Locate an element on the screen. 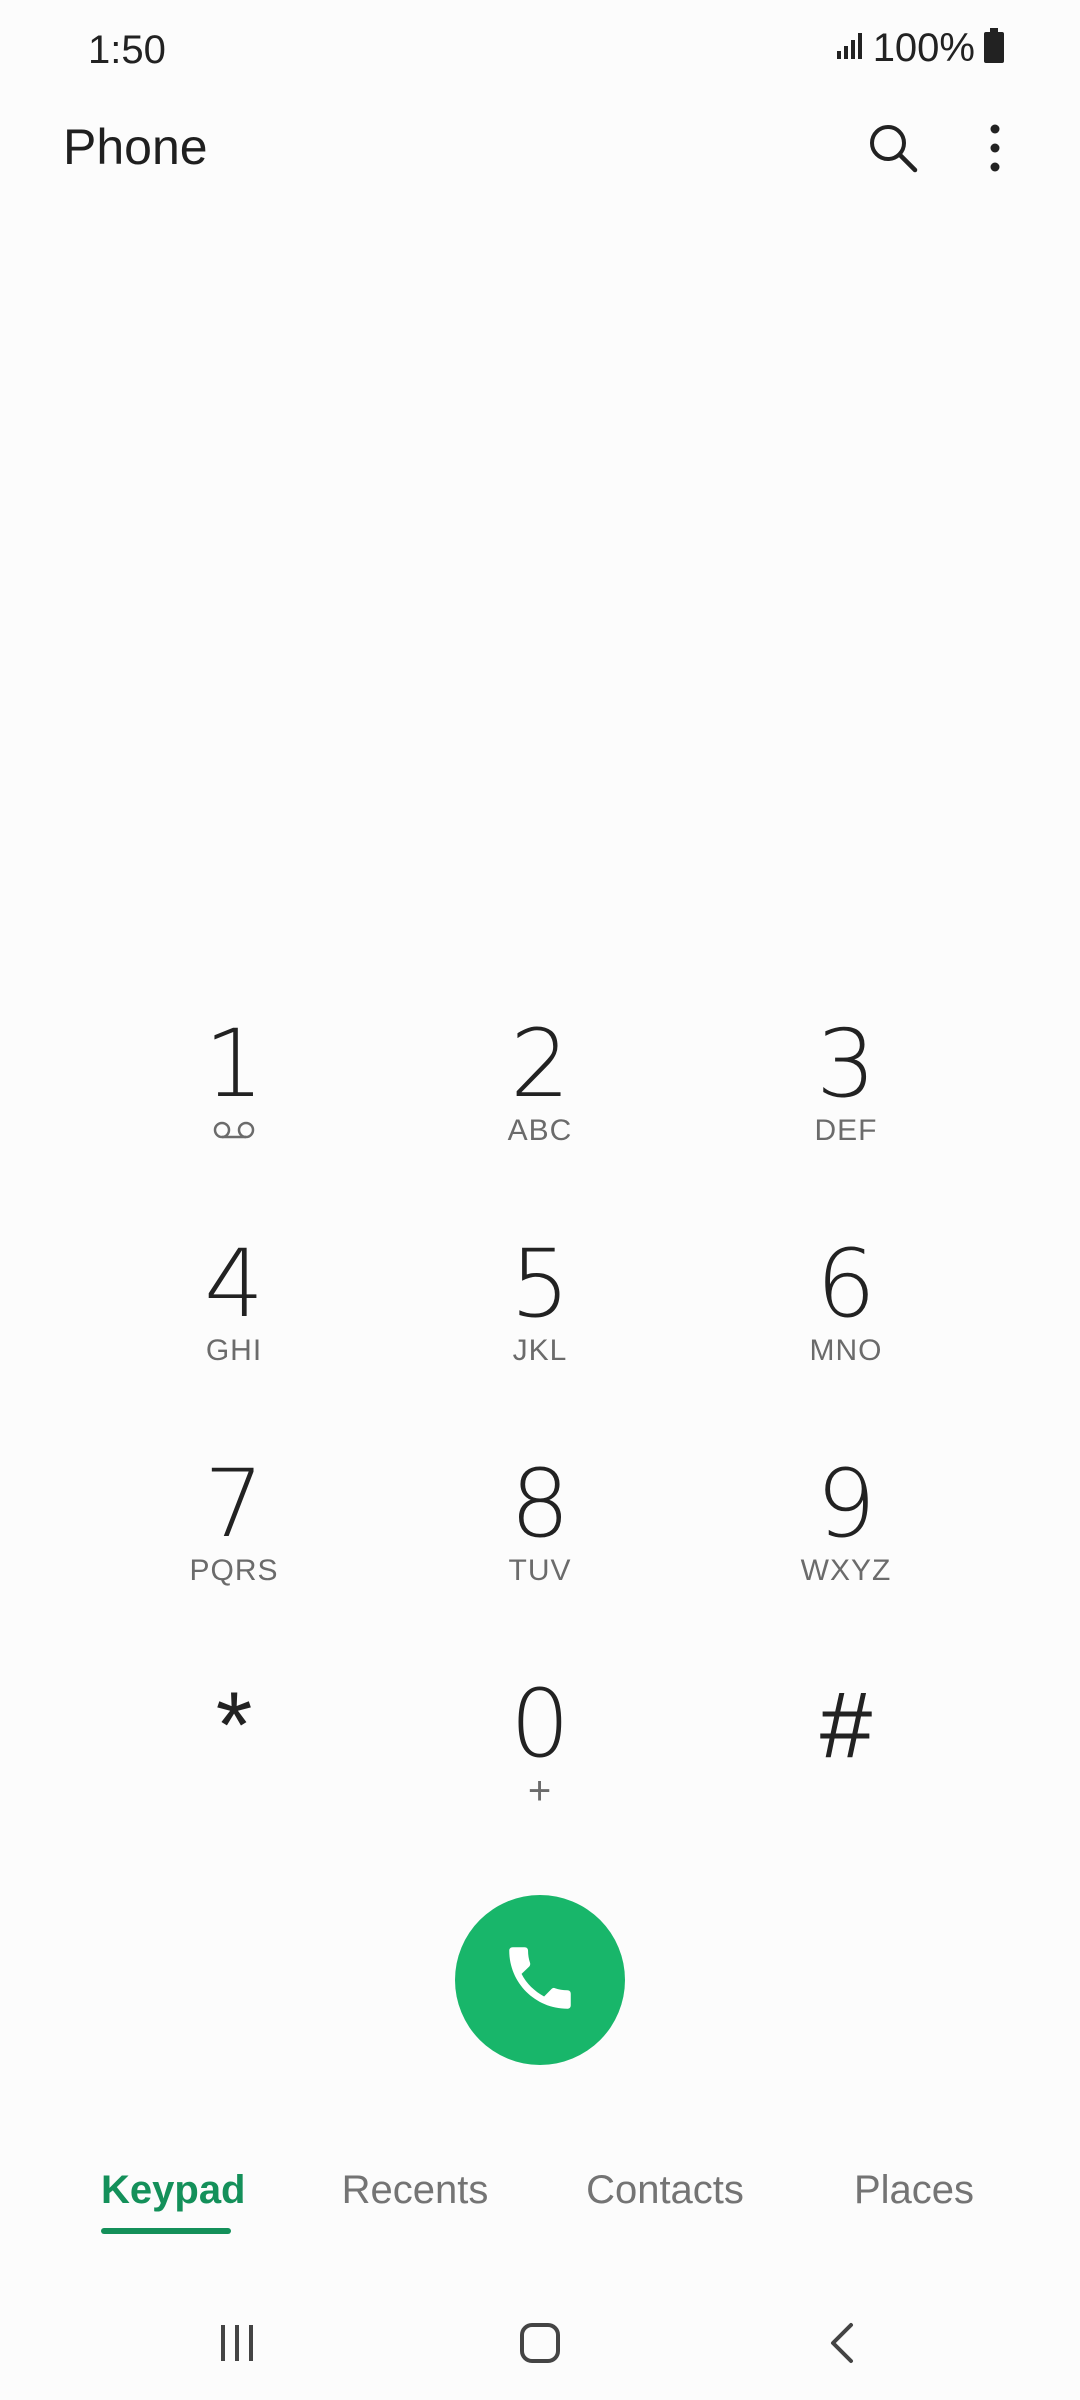 The image size is (1080, 2400). home-button is located at coordinates (540, 2345).